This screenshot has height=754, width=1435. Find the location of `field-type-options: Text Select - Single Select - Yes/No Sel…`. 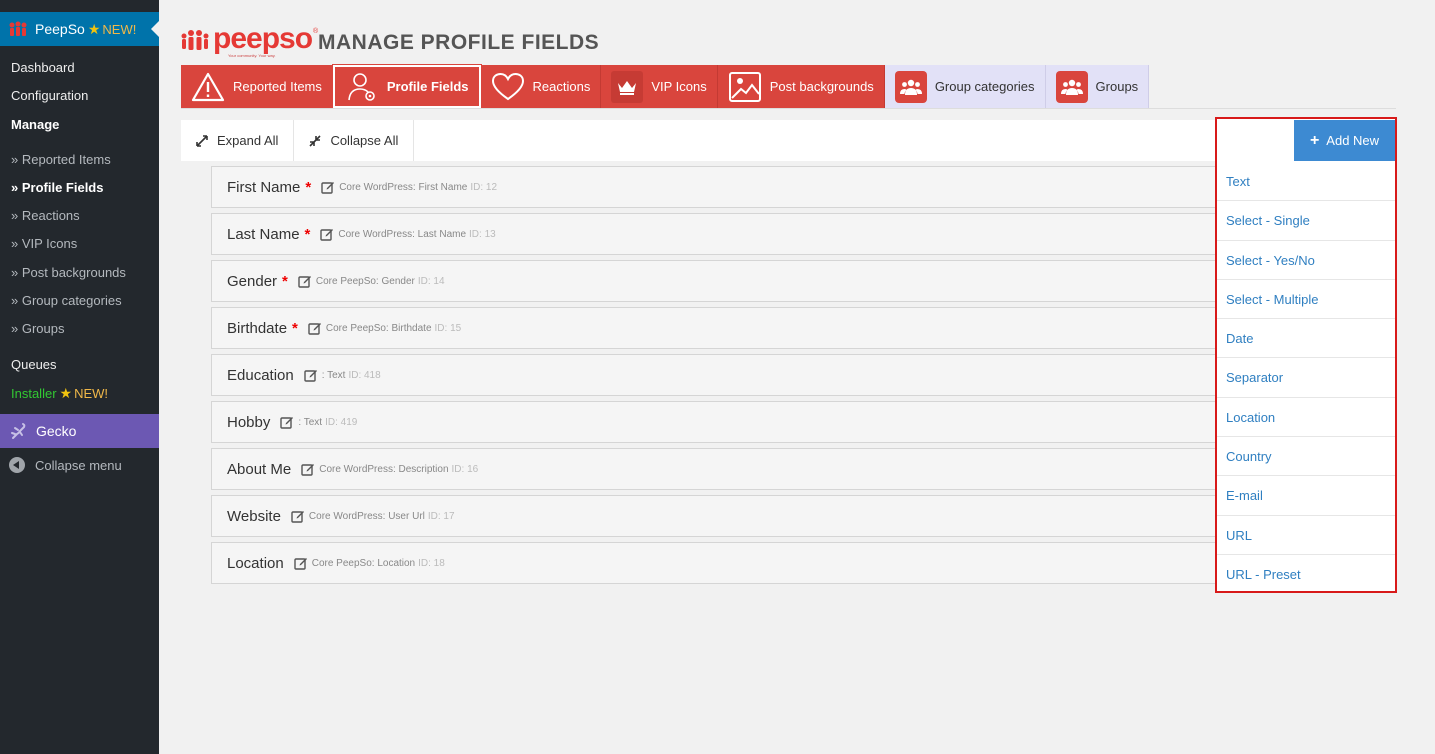

field-type-options: Text Select - Single Select - Yes/No Sel… is located at coordinates (1306, 378).